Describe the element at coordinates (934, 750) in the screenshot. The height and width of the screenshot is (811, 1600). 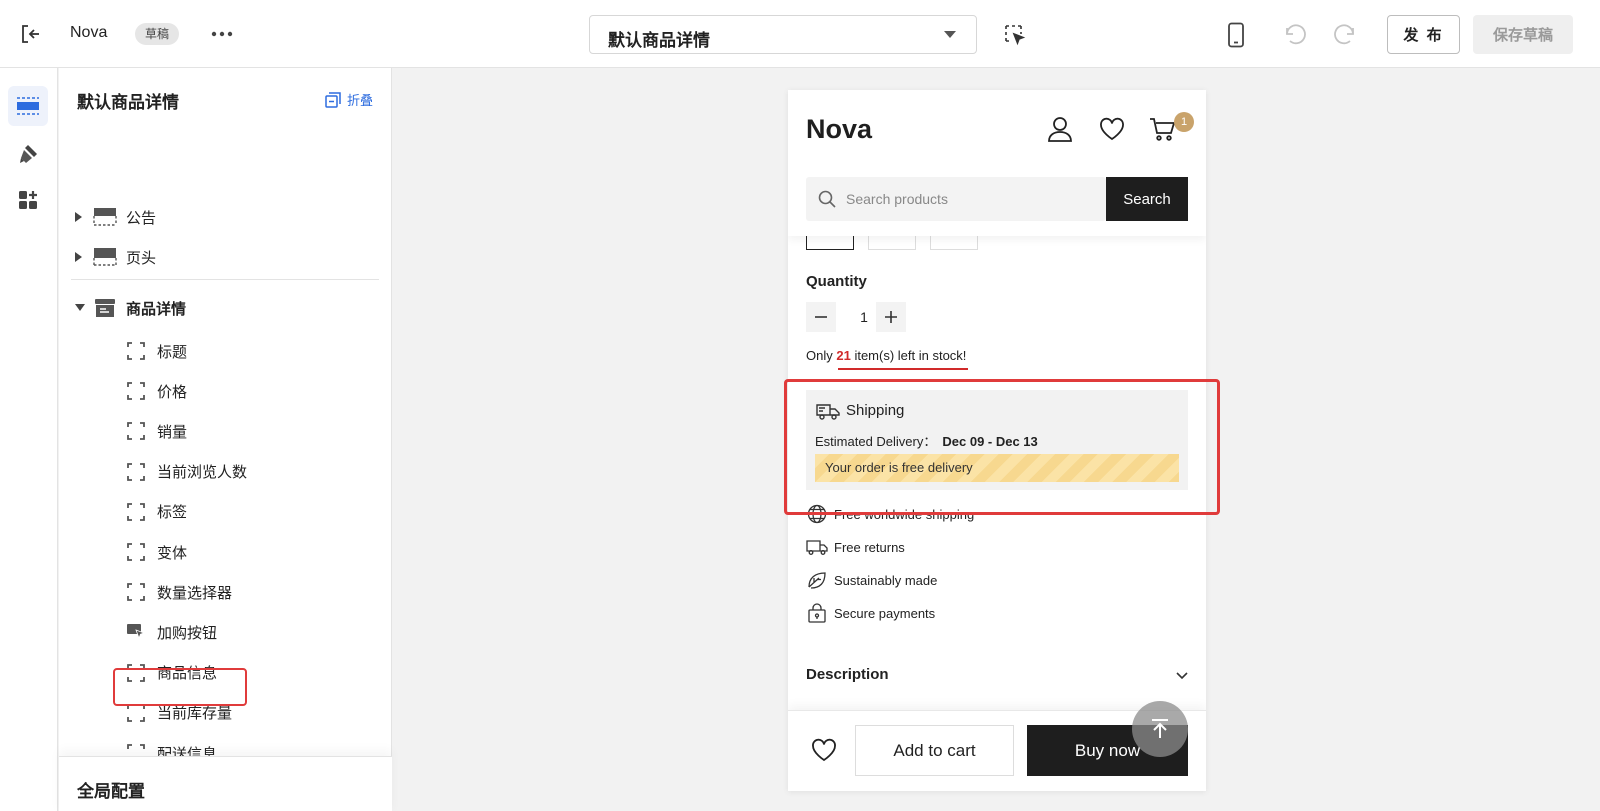
I see `add-to-cart-button: Add to cart` at that location.